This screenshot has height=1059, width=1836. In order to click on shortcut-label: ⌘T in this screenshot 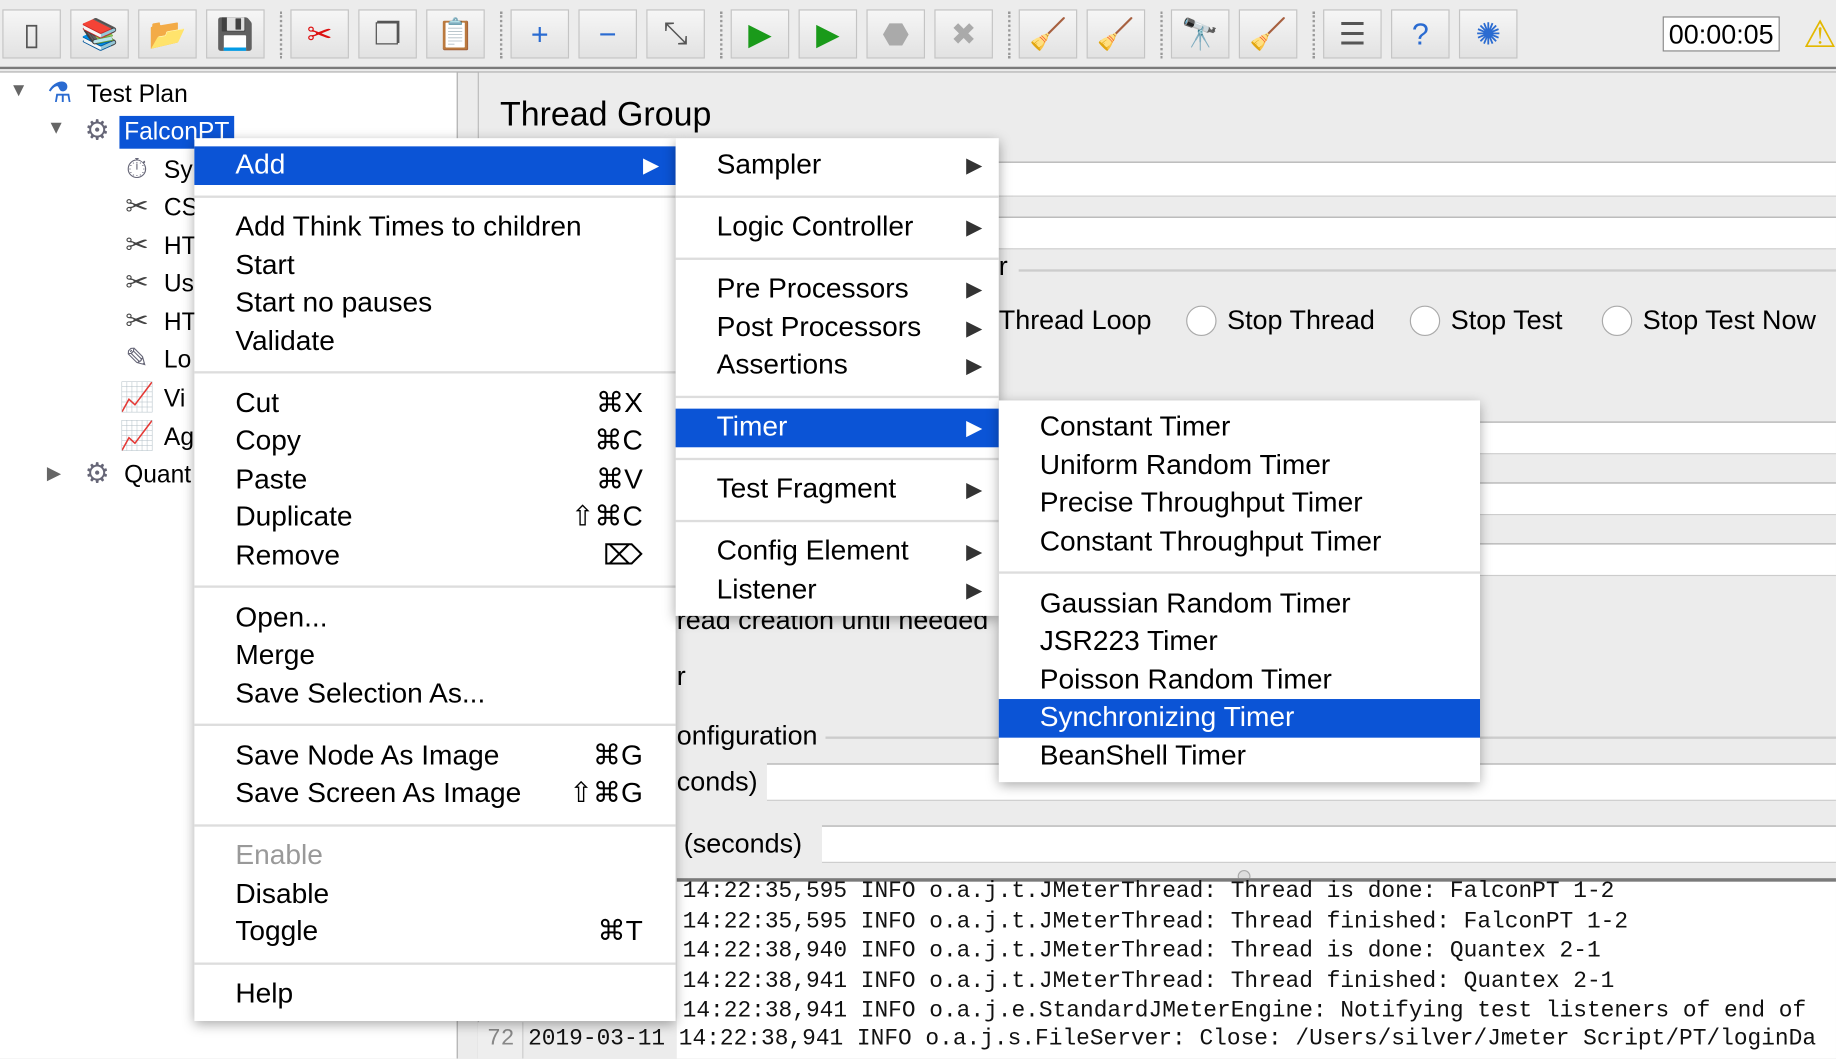, I will do `click(620, 931)`.